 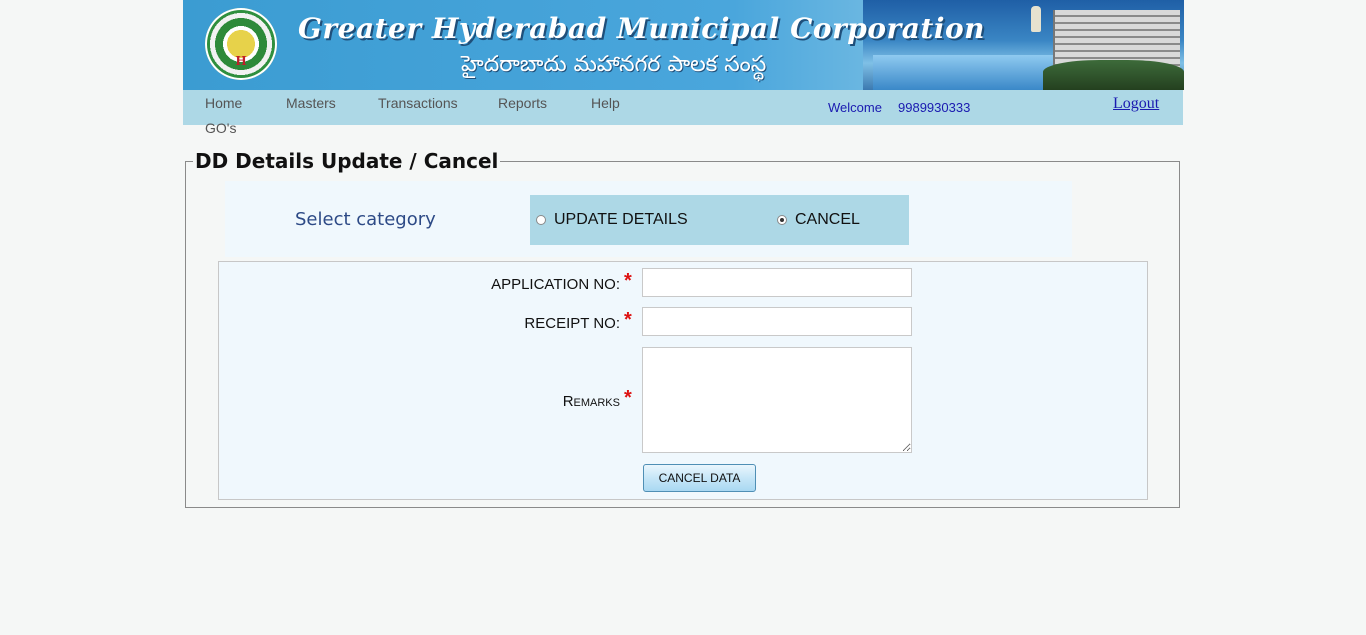 What do you see at coordinates (719, 220) in the screenshot?
I see `category-radio-group: UPDATE DETAILS CANCEL` at bounding box center [719, 220].